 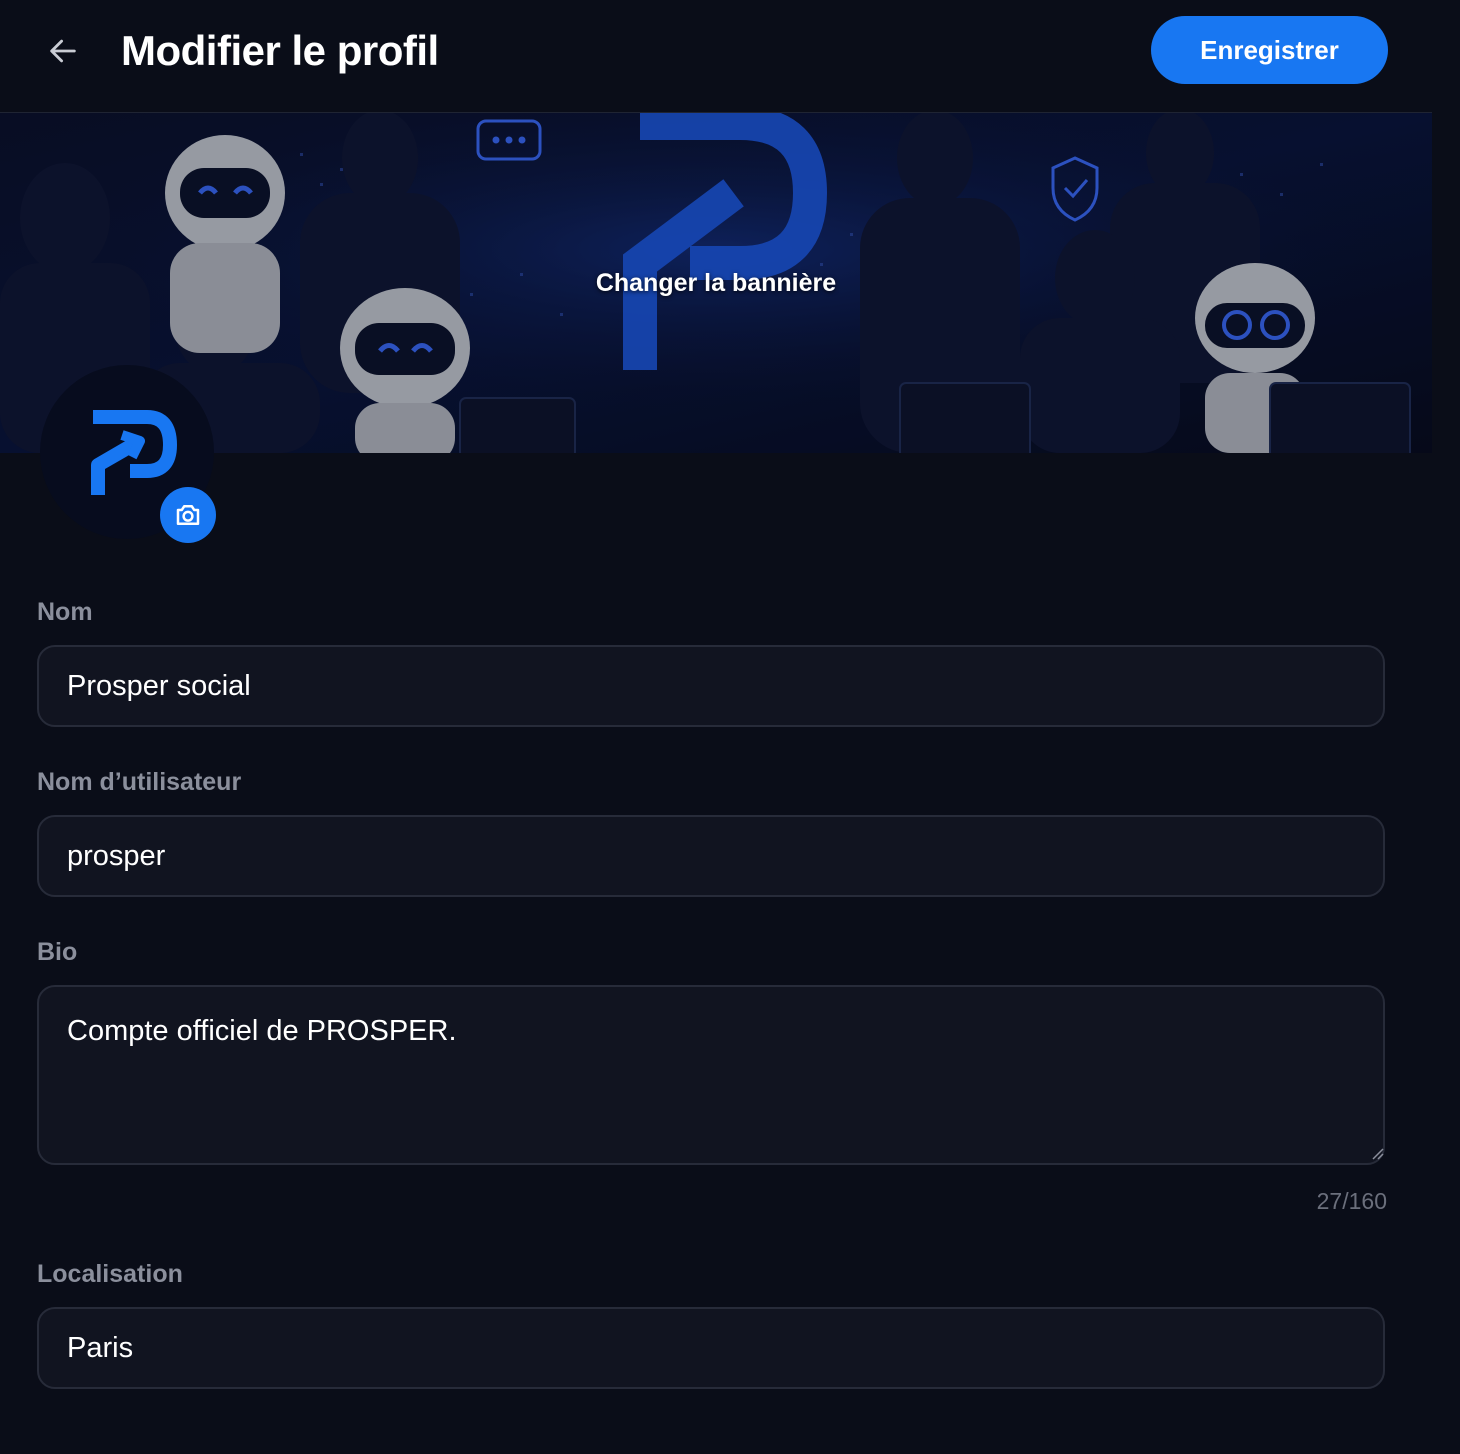 What do you see at coordinates (711, 856) in the screenshot?
I see `username-input: prosper` at bounding box center [711, 856].